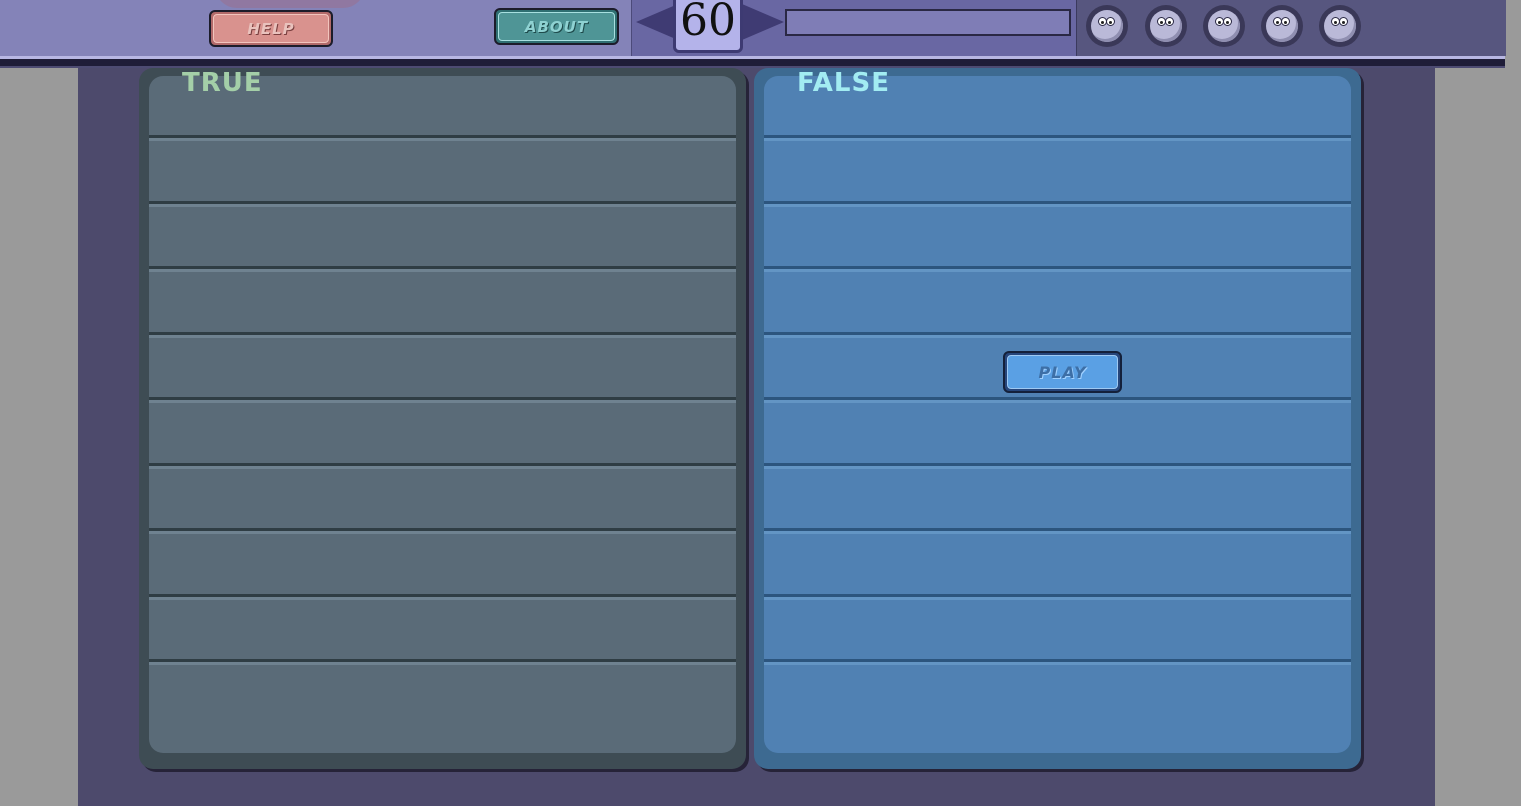 The width and height of the screenshot is (1521, 806). Describe the element at coordinates (843, 83) in the screenshot. I see `false-panel-title: FALSE` at that location.